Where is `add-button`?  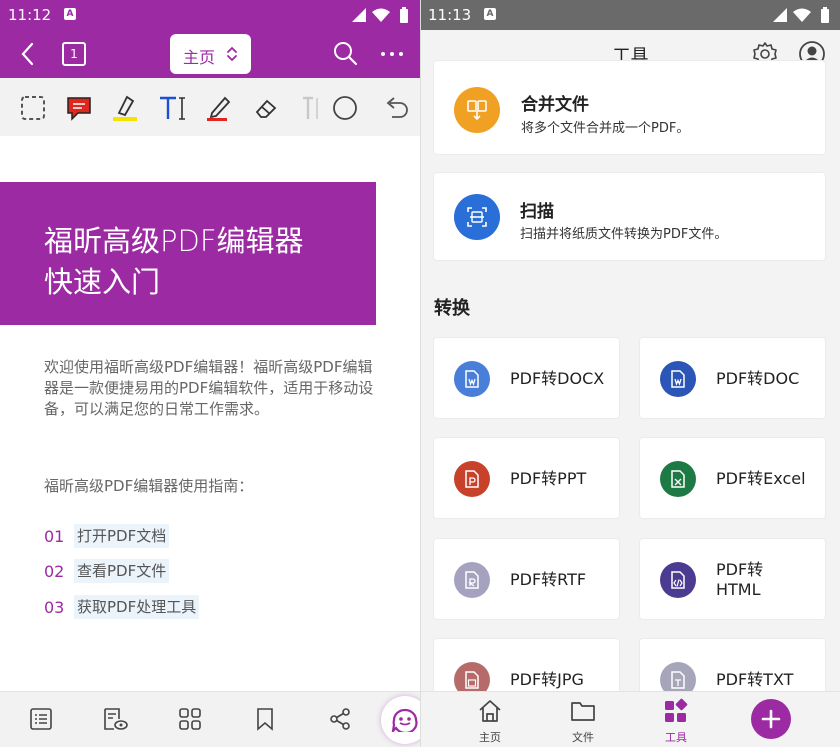 add-button is located at coordinates (771, 719).